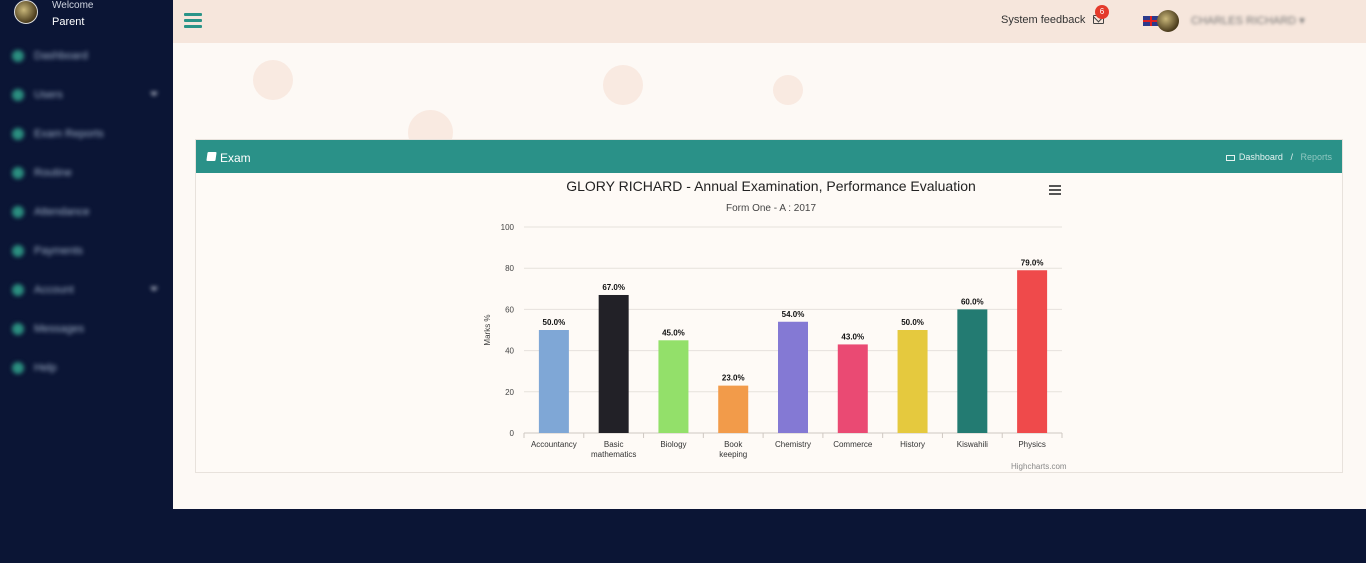 The width and height of the screenshot is (1366, 563). What do you see at coordinates (614, 444) in the screenshot?
I see `x-tick-label: Basic` at bounding box center [614, 444].